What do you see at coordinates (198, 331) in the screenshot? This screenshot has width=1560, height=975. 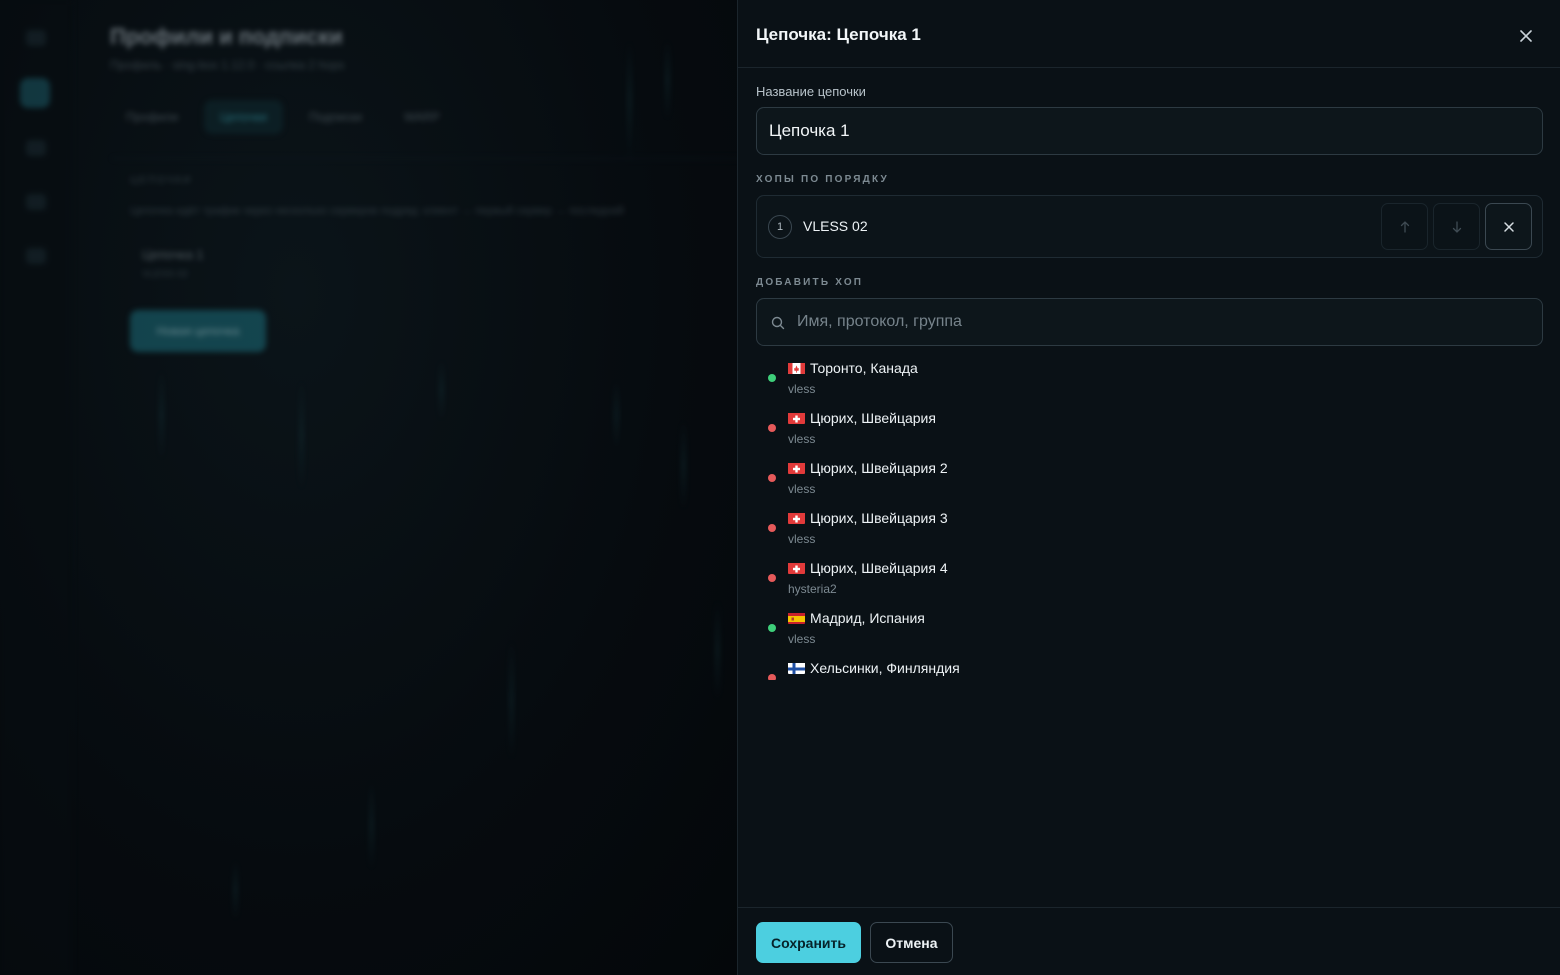 I see `background-new-chain-button: Новая цепочка` at bounding box center [198, 331].